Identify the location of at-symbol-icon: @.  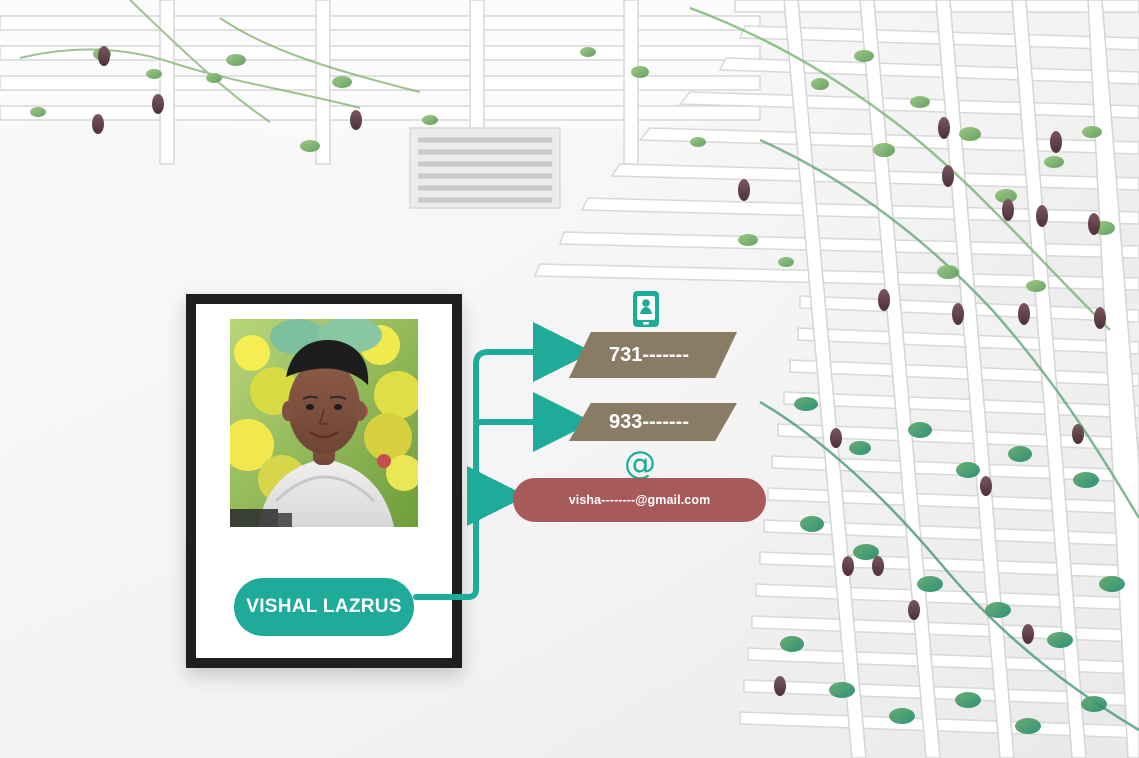
(640, 463).